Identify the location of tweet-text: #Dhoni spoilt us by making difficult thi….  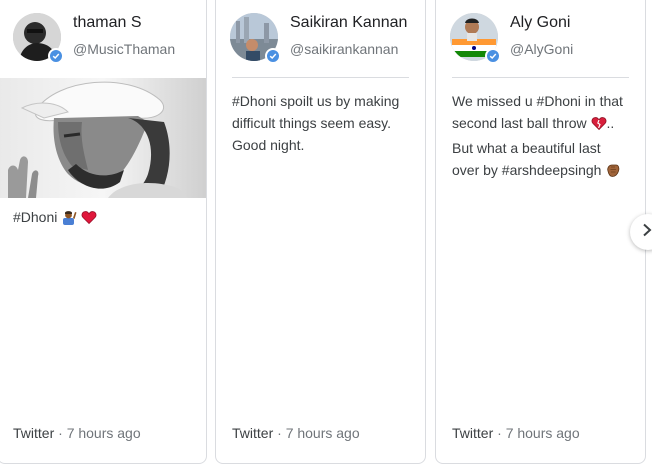
(316, 123).